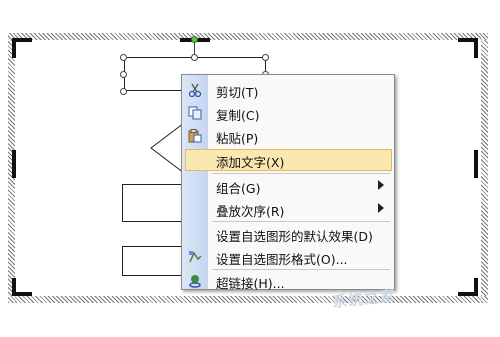 This screenshot has width=500, height=337. I want to click on menu-item-paste-label: 粘贴(P), so click(237, 138).